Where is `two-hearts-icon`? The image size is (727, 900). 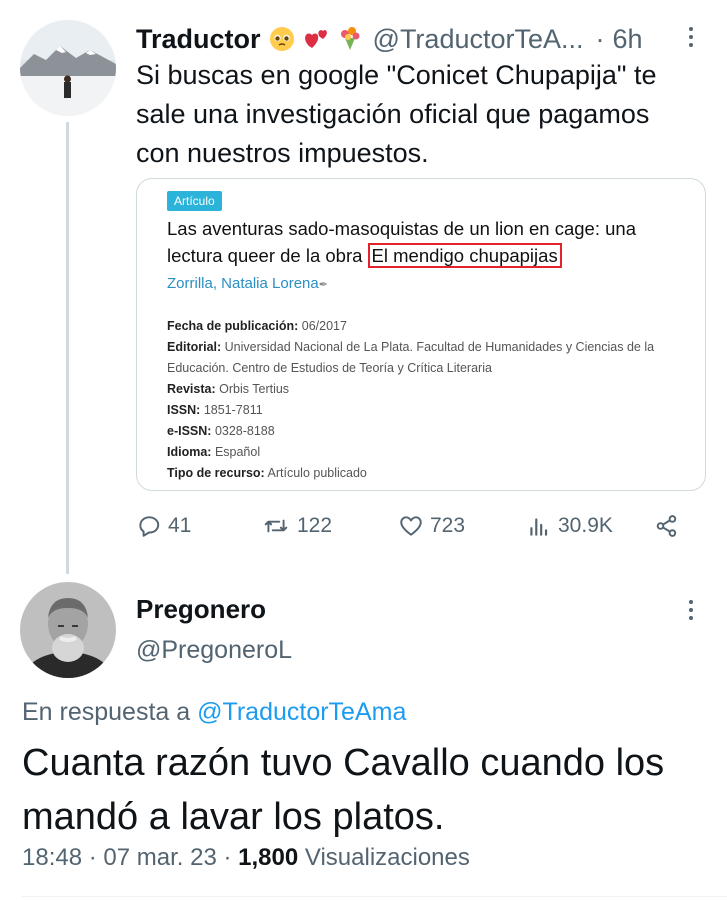
two-hearts-icon is located at coordinates (315, 39).